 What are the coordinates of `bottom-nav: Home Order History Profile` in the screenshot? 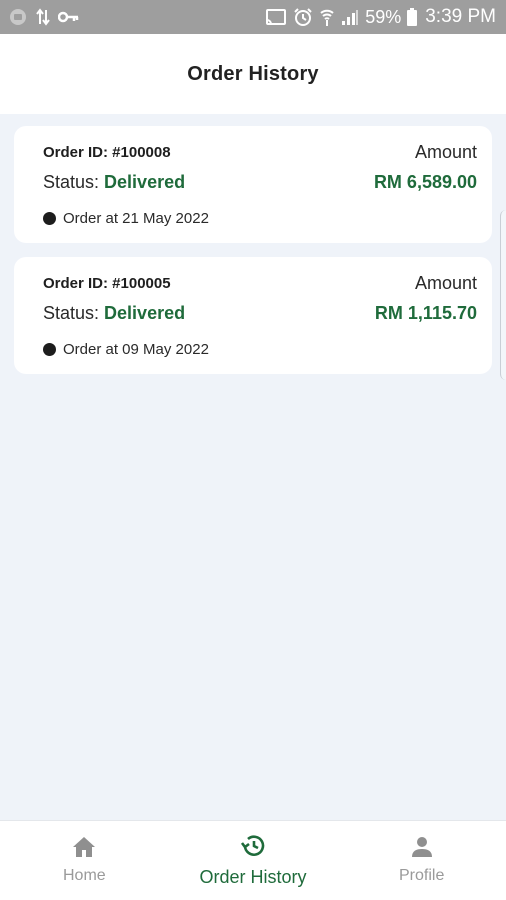 It's located at (253, 860).